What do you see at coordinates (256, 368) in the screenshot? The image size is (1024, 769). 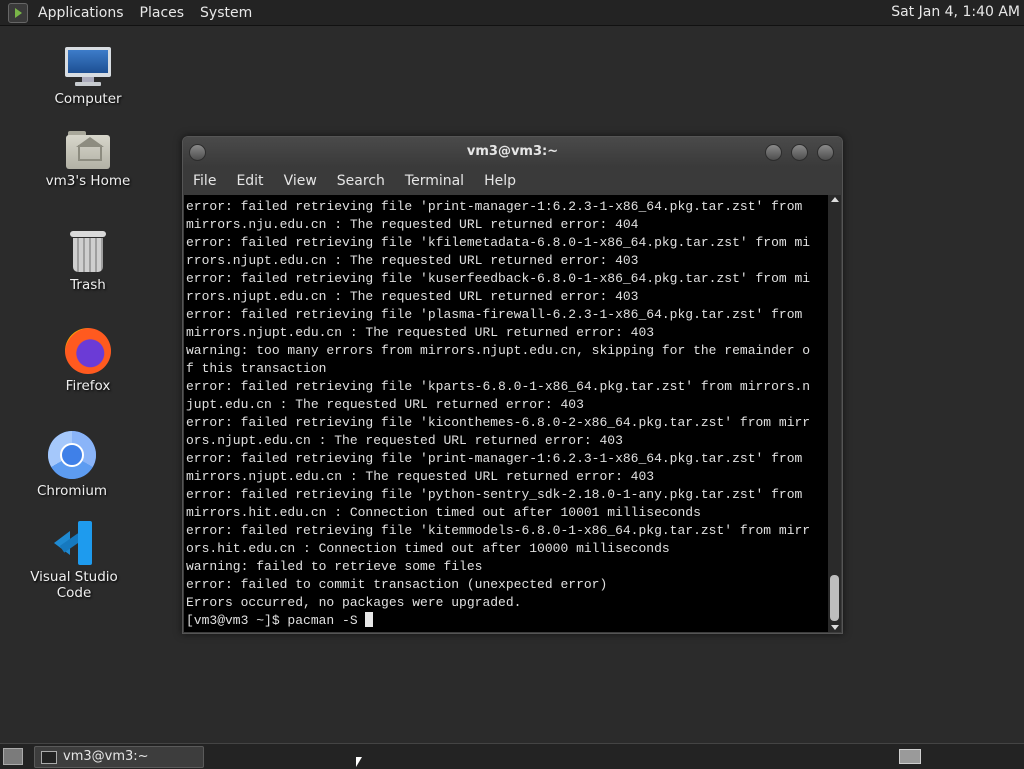 I see `terminal-line: f this transaction` at bounding box center [256, 368].